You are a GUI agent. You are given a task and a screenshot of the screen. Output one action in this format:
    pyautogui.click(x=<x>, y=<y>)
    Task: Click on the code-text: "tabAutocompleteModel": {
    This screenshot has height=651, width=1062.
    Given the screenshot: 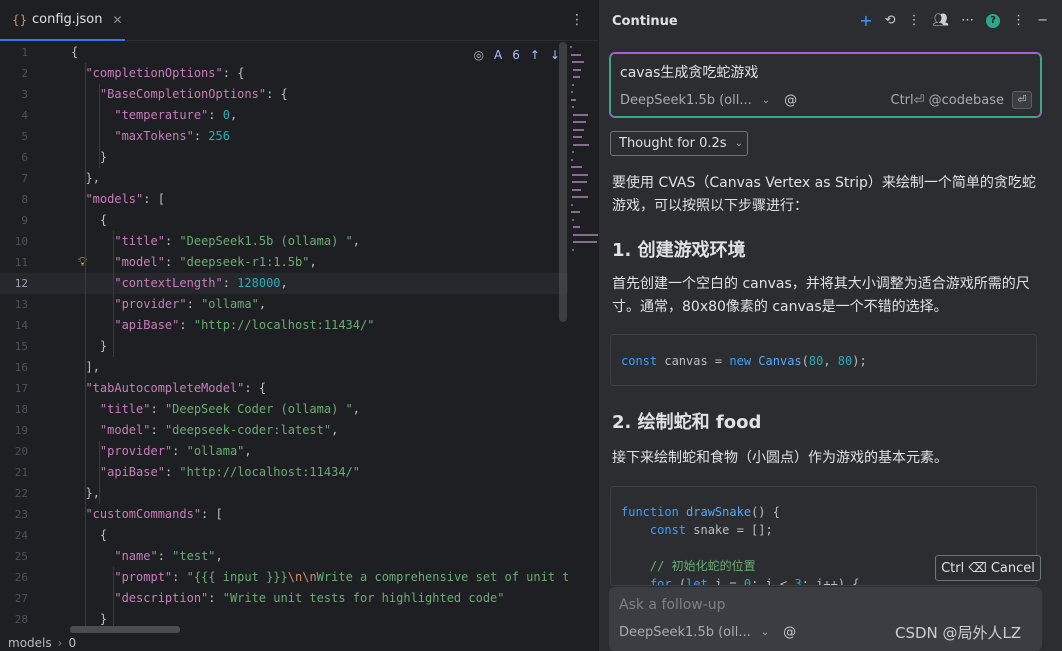 What is the action you would take?
    pyautogui.click(x=176, y=388)
    